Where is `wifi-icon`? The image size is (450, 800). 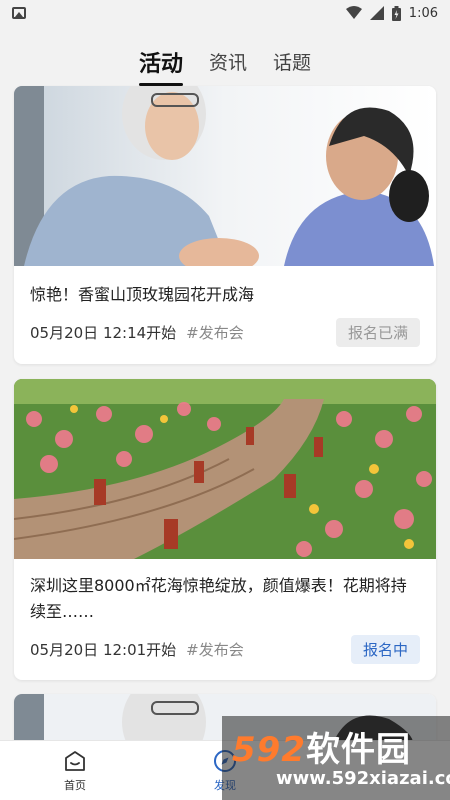 wifi-icon is located at coordinates (353, 12).